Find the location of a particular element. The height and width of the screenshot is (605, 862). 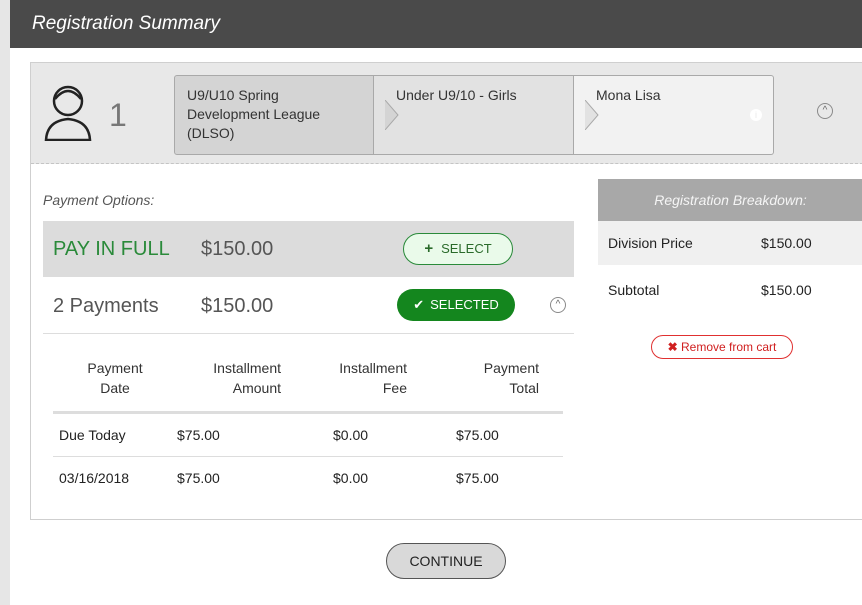

breadcrumb-division: Under U9/10 - Girls is located at coordinates (486, 115).